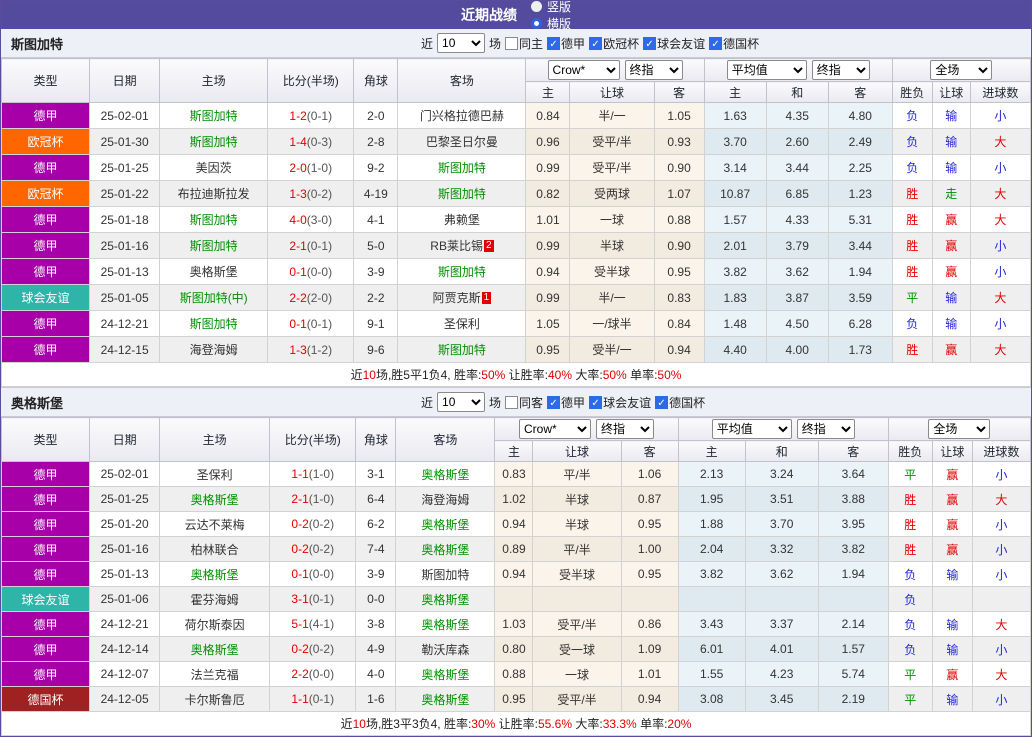 The height and width of the screenshot is (737, 1032). What do you see at coordinates (550, 8) in the screenshot?
I see `view-option-vertical: 竖版` at bounding box center [550, 8].